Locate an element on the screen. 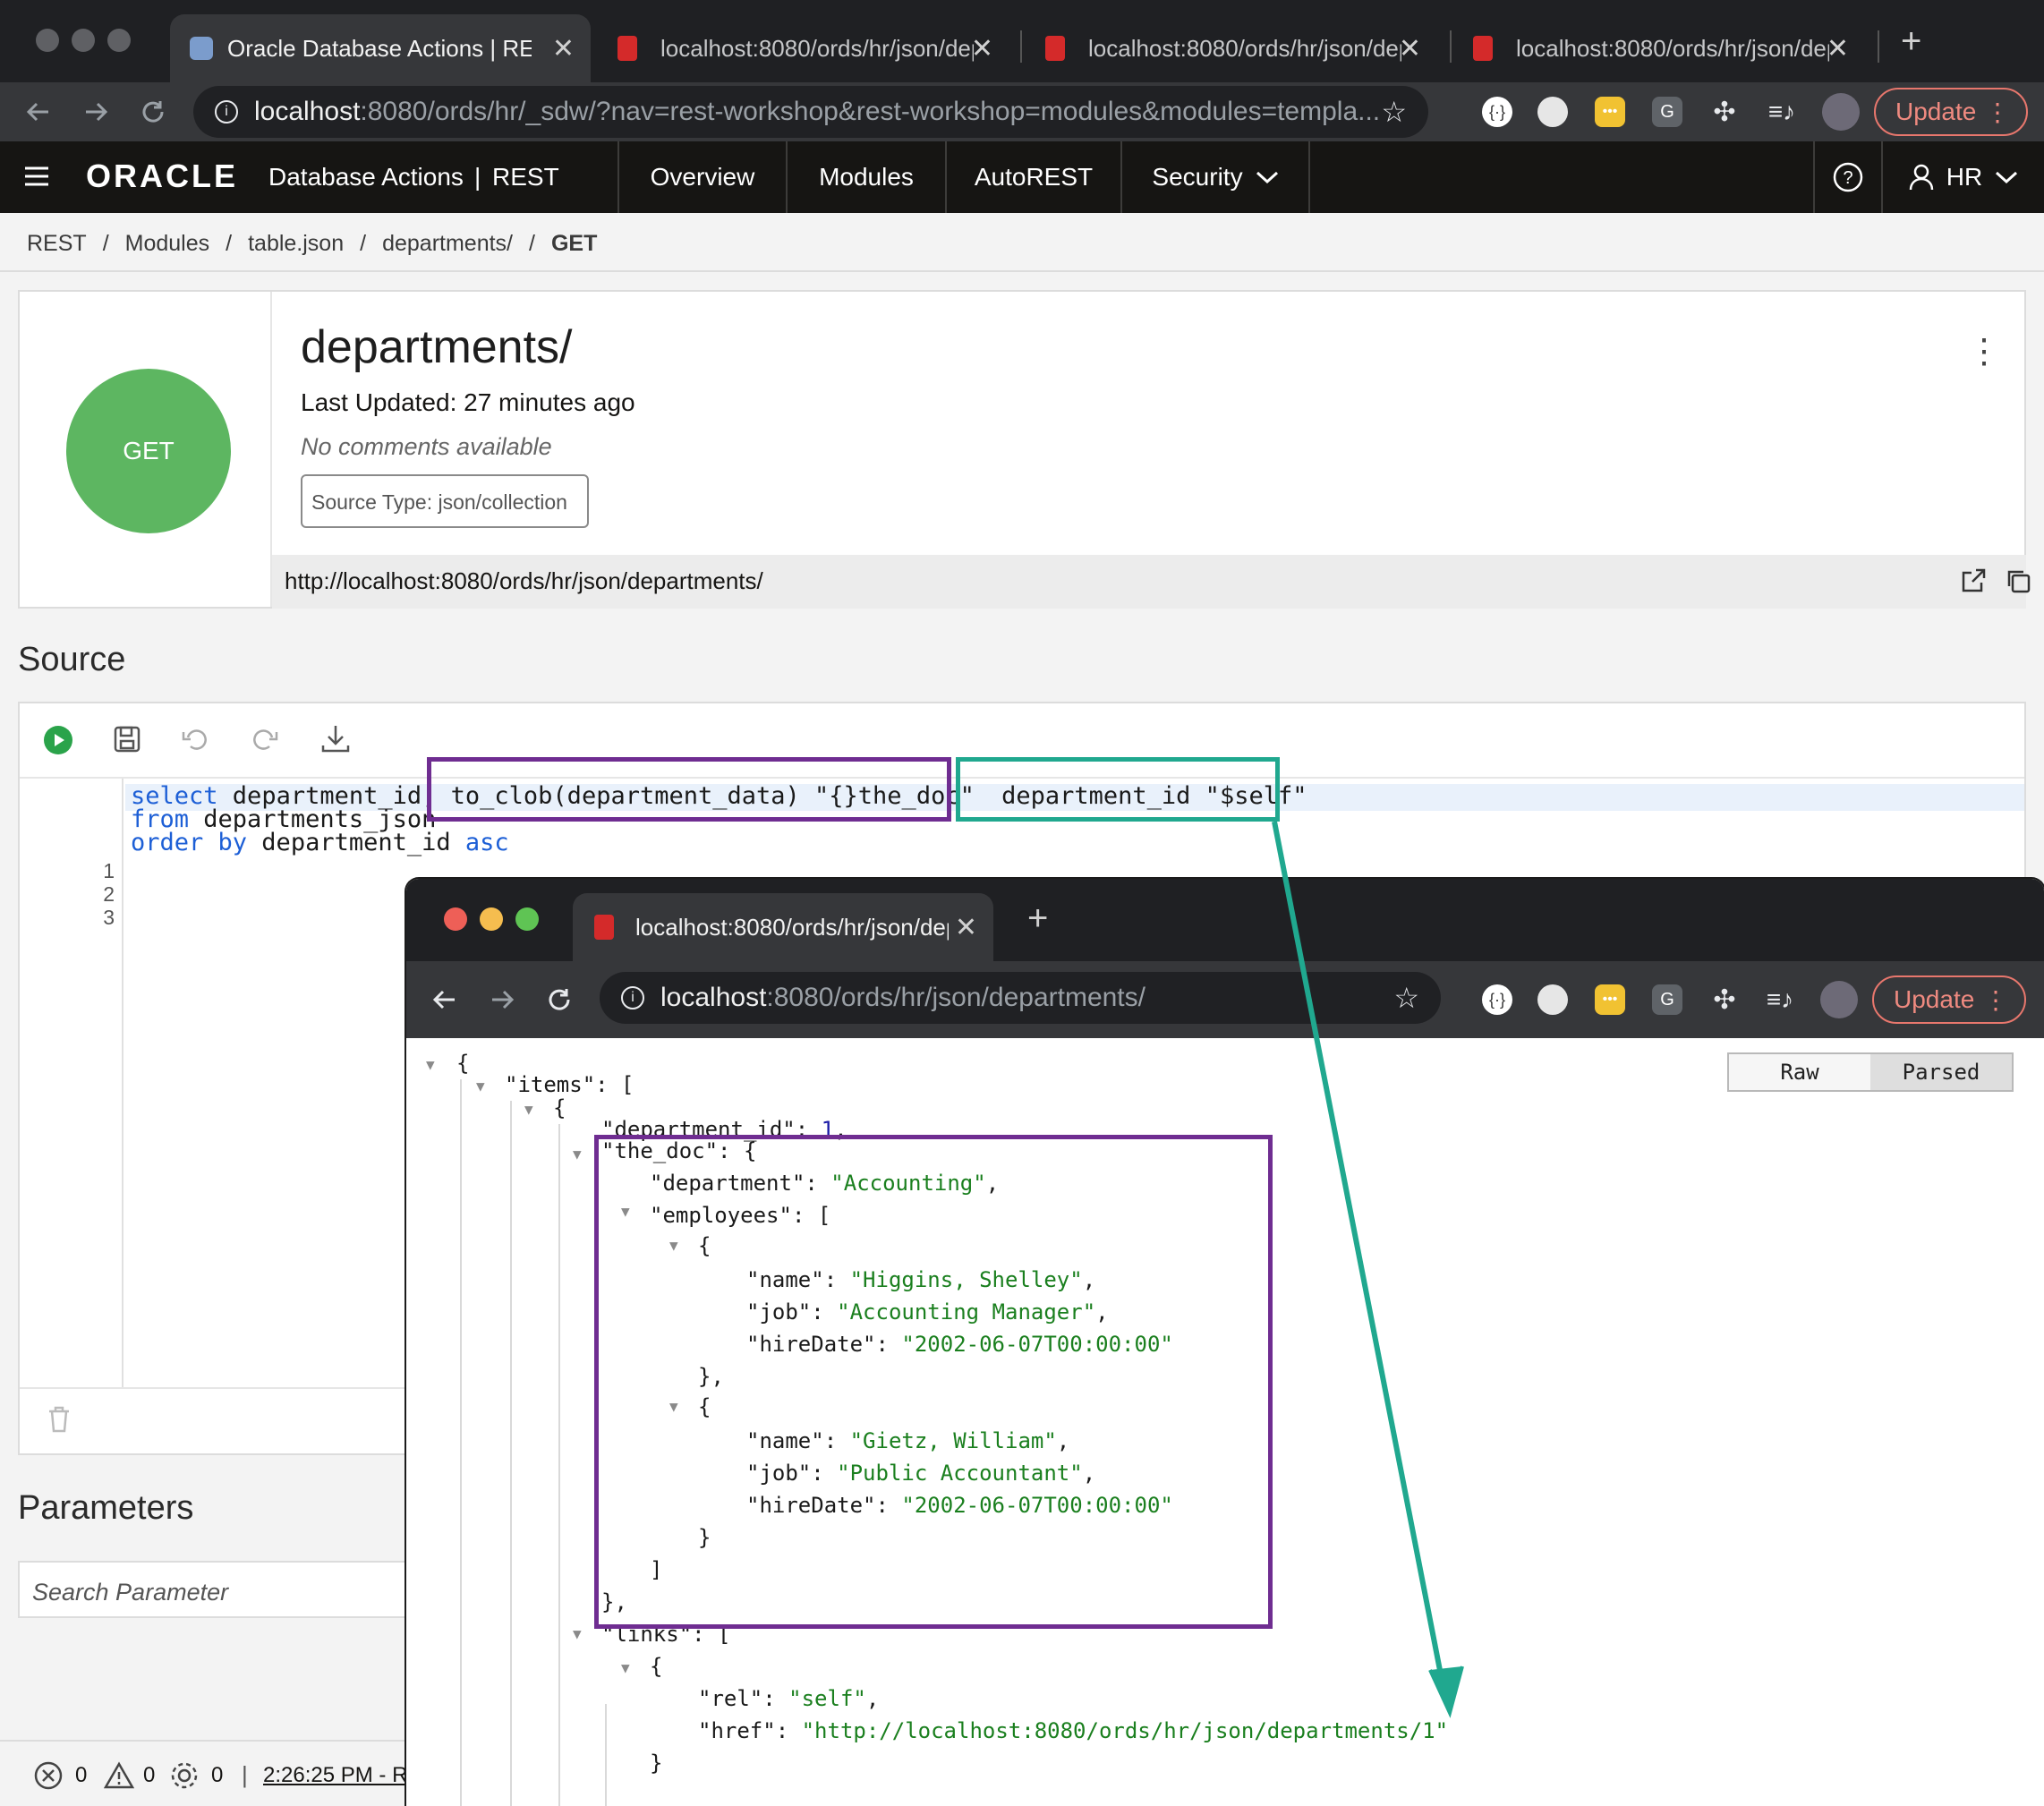  user-menu: HR is located at coordinates (1963, 177).